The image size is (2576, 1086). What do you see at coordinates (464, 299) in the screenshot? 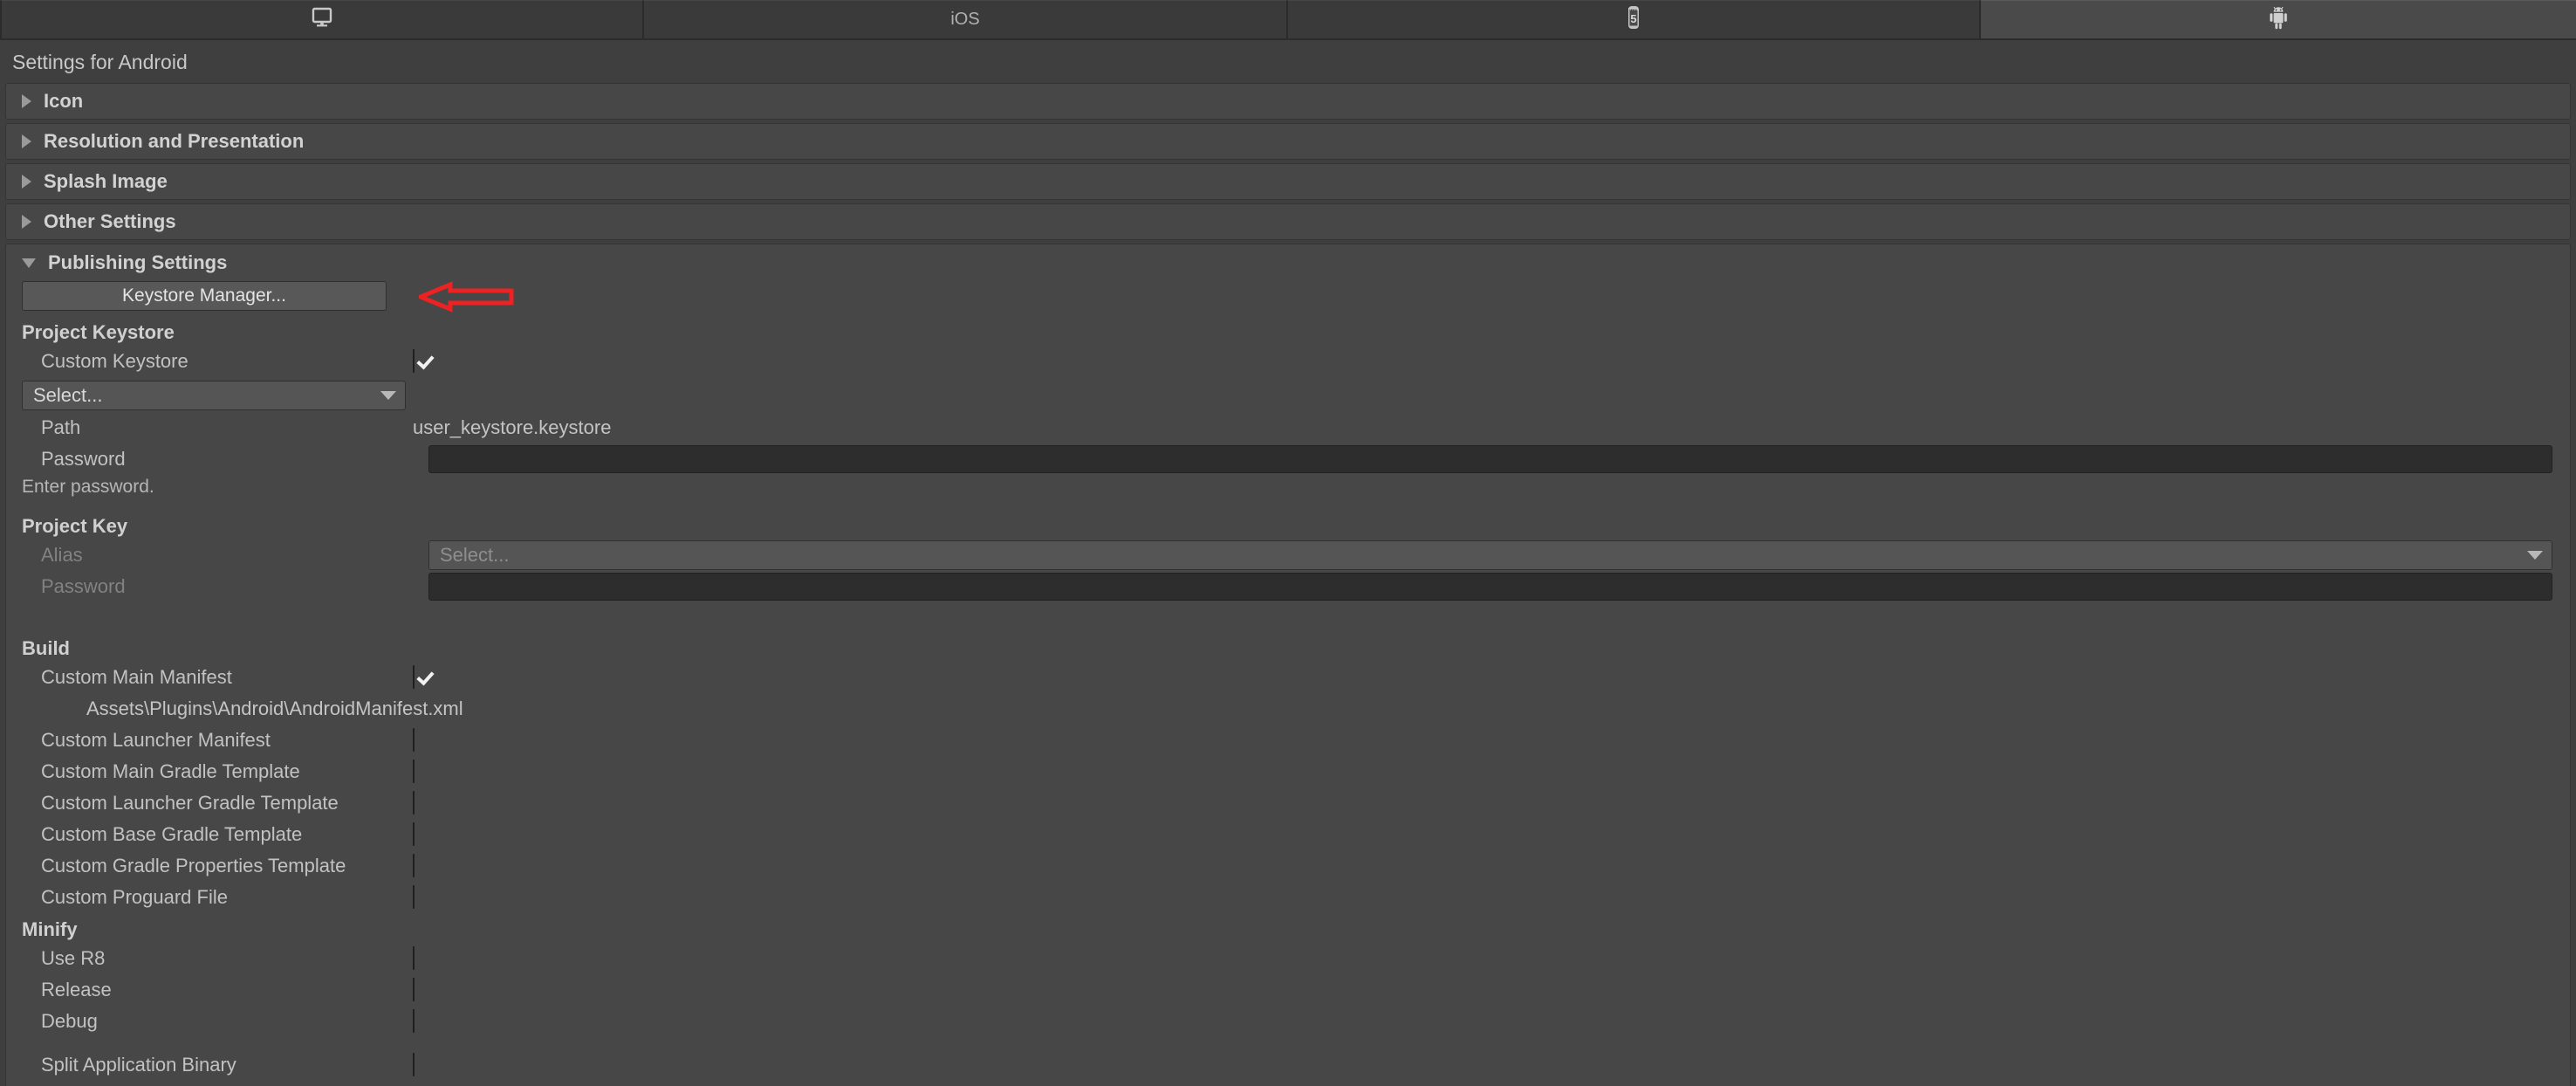
I see `red-arrow-annotation-icon` at bounding box center [464, 299].